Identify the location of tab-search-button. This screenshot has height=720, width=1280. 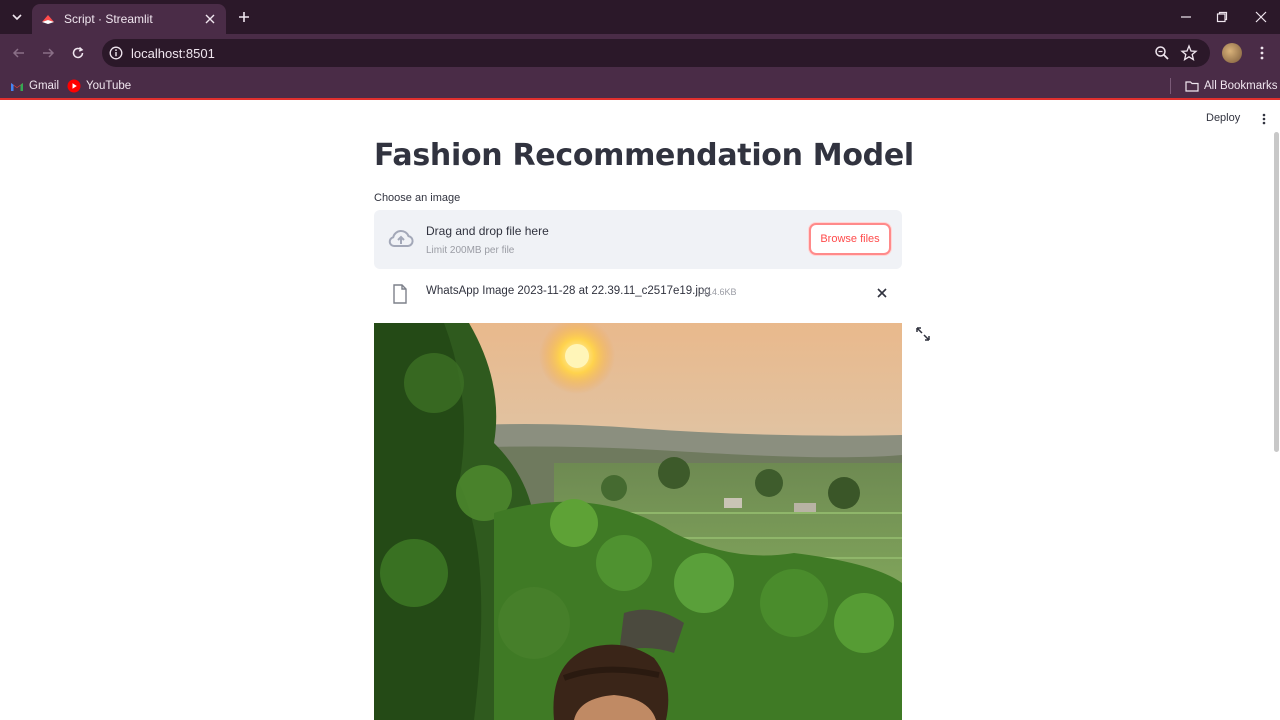
(17, 17).